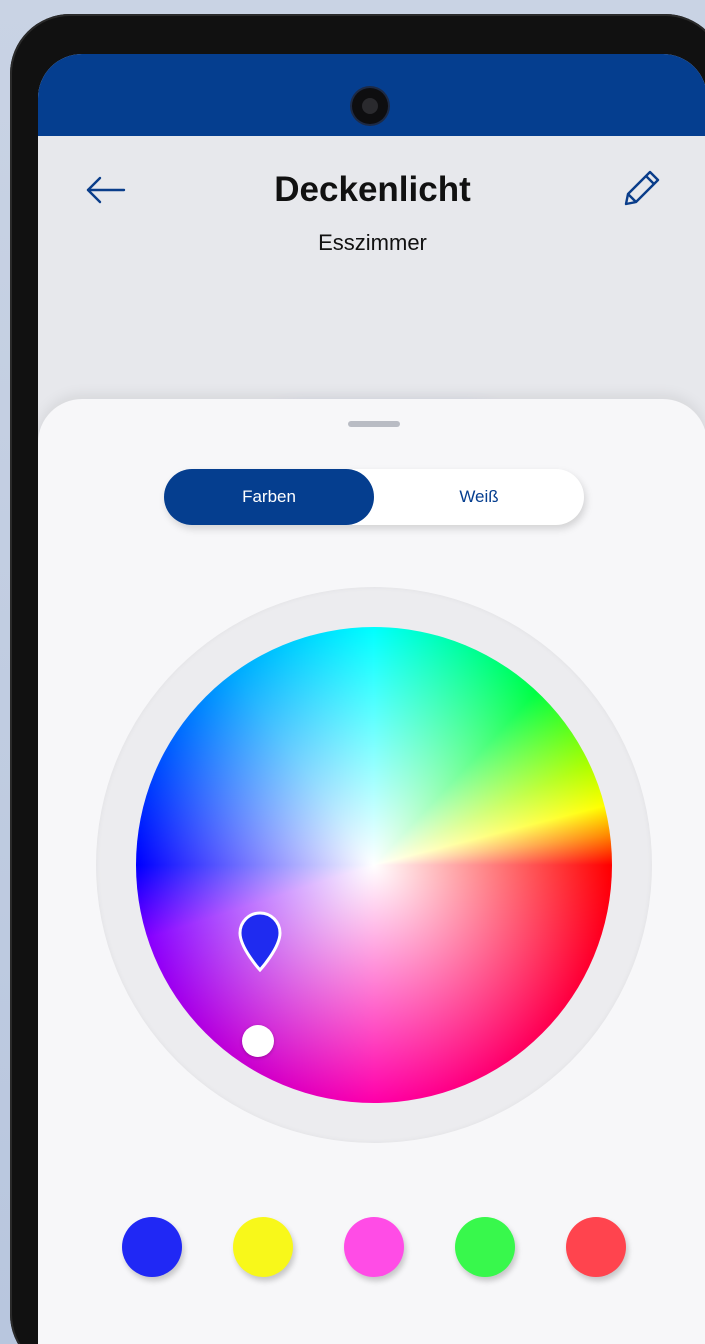 The image size is (705, 1344). What do you see at coordinates (370, 106) in the screenshot?
I see `front-camera` at bounding box center [370, 106].